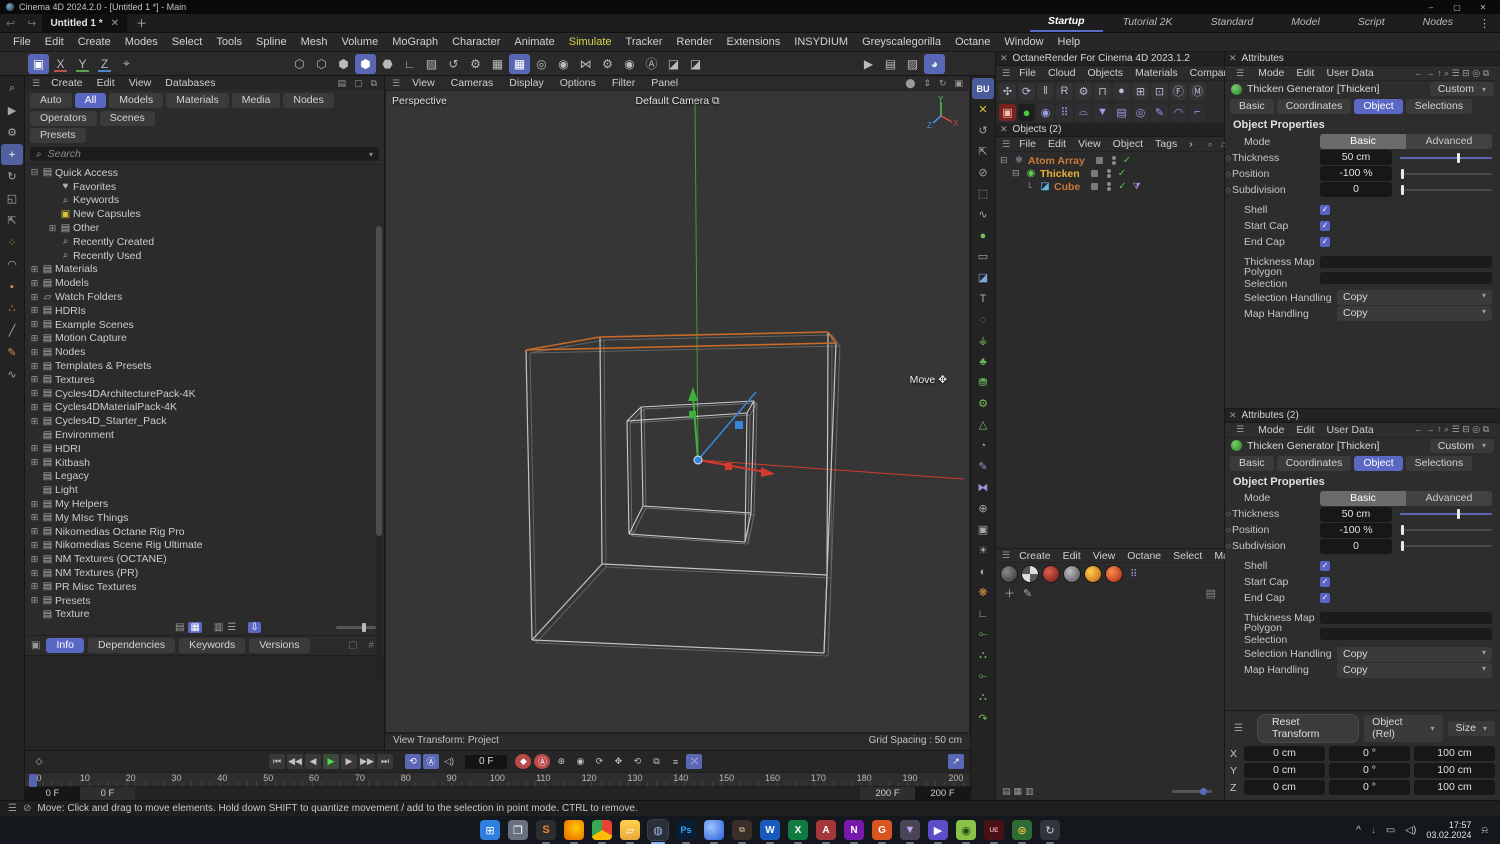 This screenshot has height=844, width=1500. I want to click on tree-item: Cycles4DArchitecturePack-4K, so click(204, 394).